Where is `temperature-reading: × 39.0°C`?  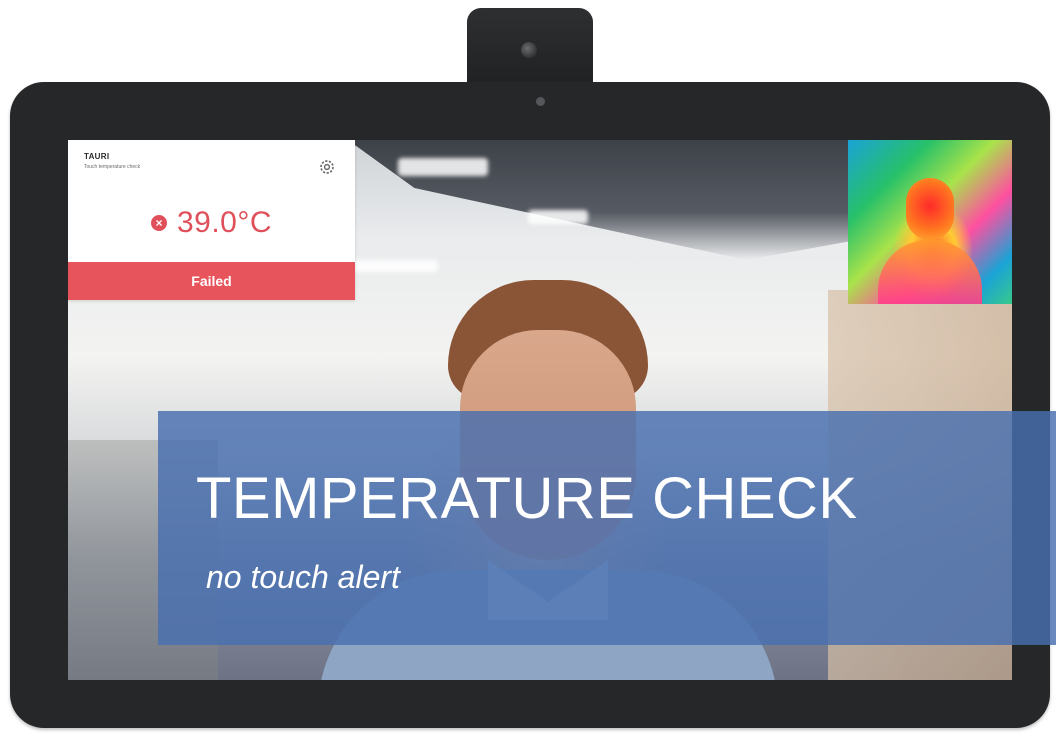 temperature-reading: × 39.0°C is located at coordinates (211, 223).